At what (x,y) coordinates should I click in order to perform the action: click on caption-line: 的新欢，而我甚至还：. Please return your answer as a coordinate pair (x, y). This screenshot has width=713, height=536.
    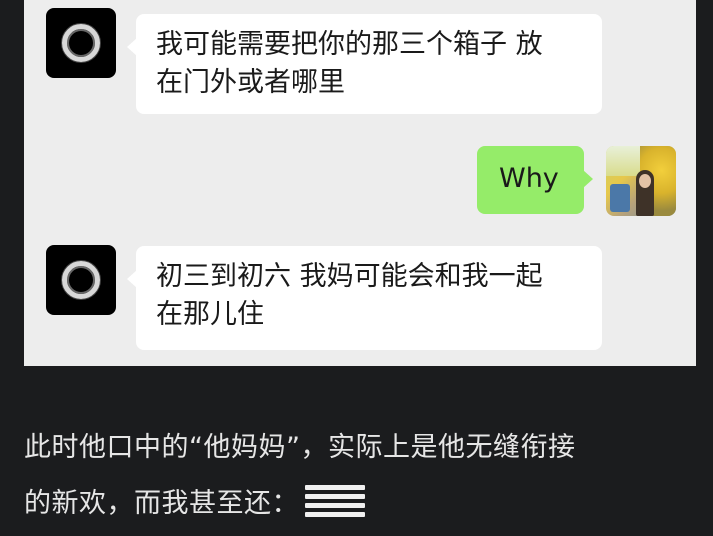
    Looking at the image, I should click on (359, 504).